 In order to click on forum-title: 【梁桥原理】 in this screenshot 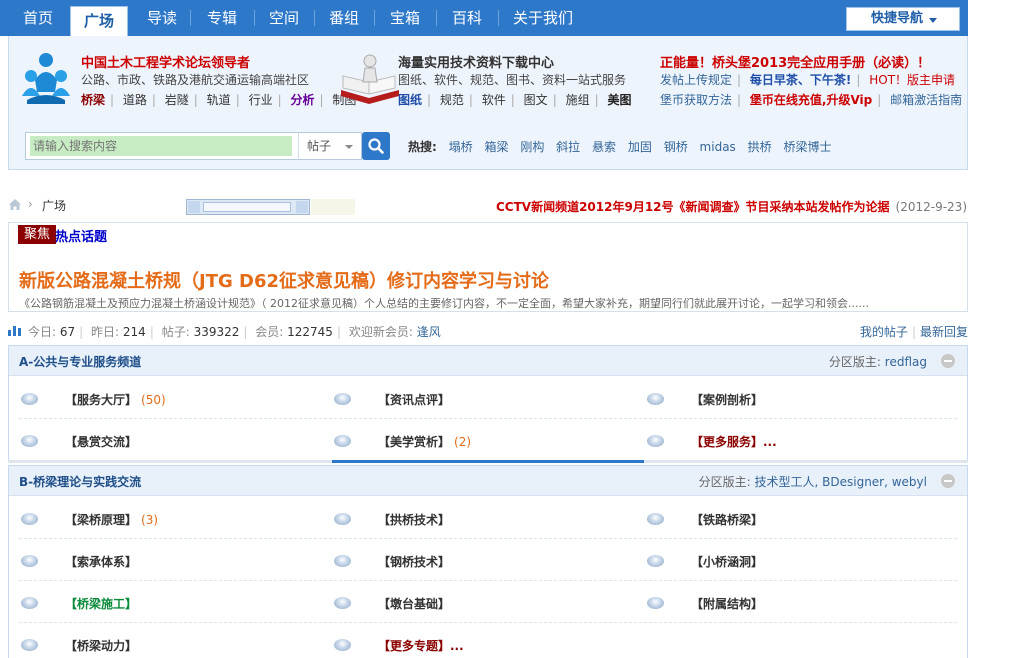, I will do `click(101, 520)`.